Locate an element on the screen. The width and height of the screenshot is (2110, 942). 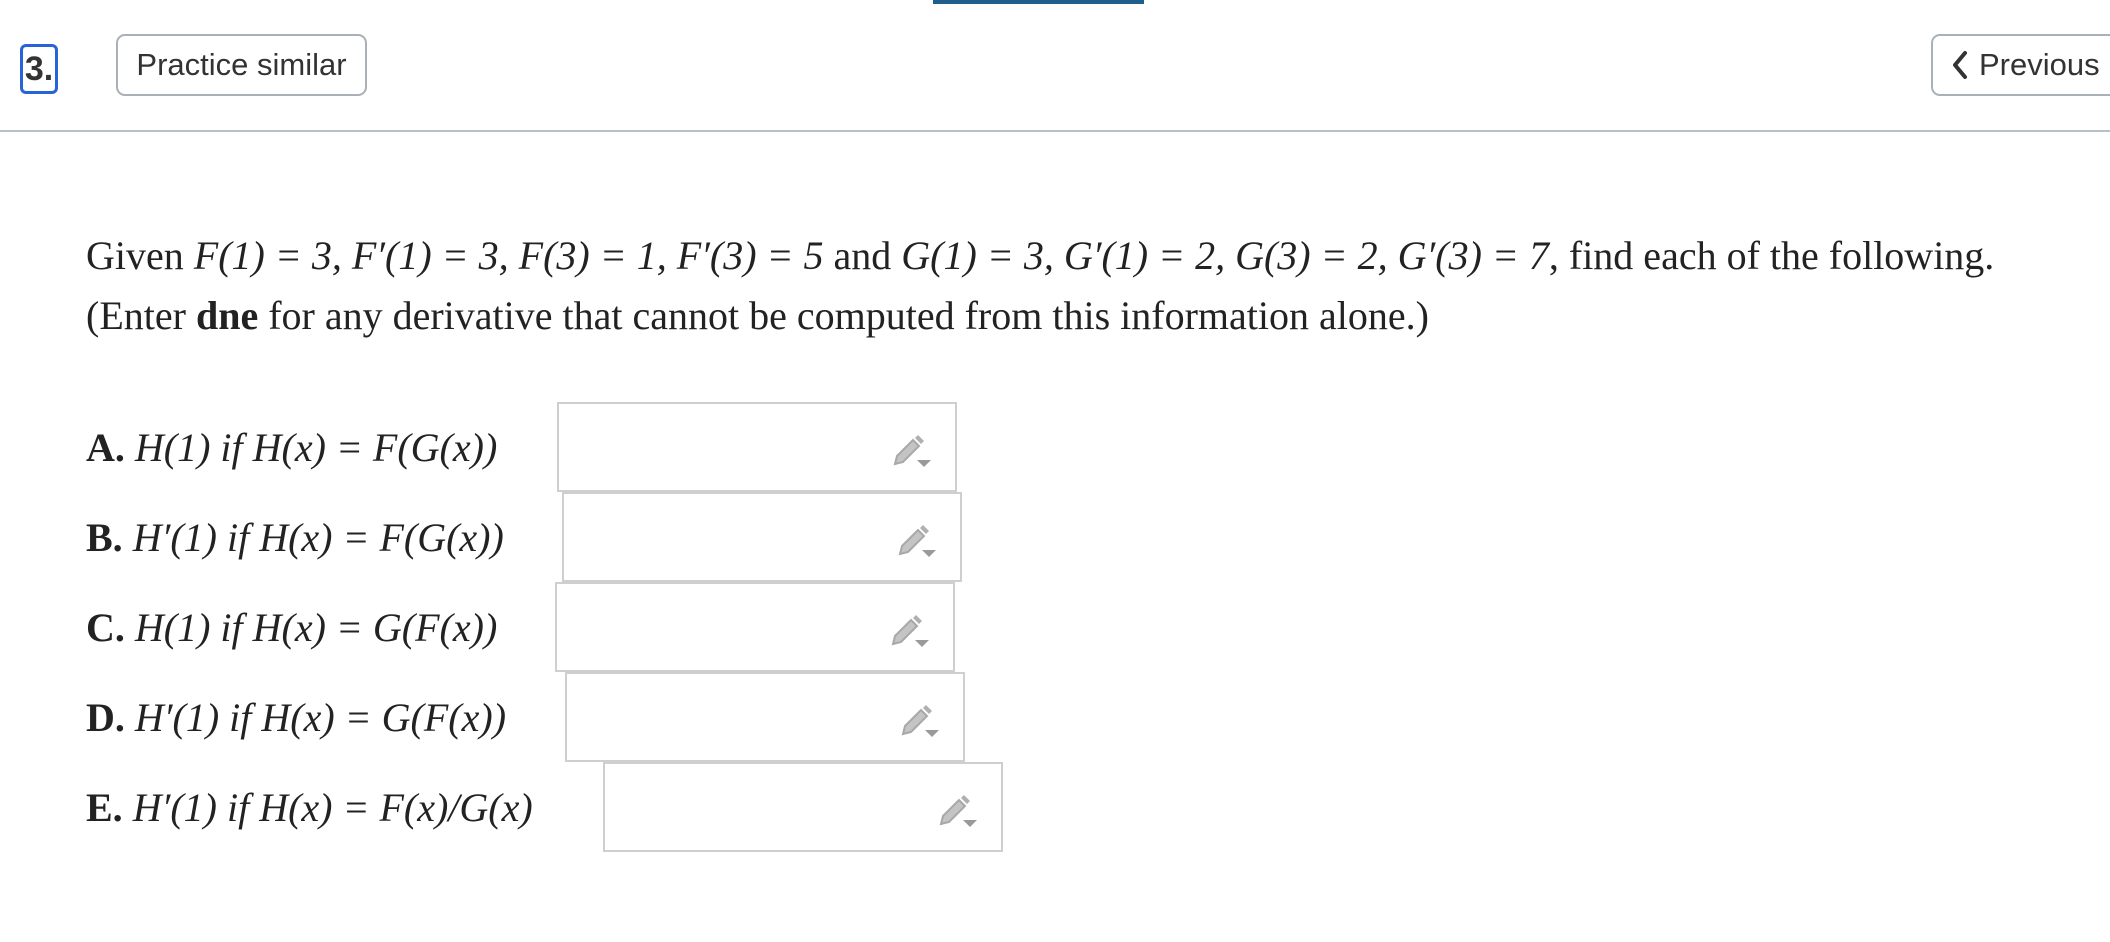
part-e: E. H′(1) if H(x) = F(x)/G(x) is located at coordinates (309, 807).